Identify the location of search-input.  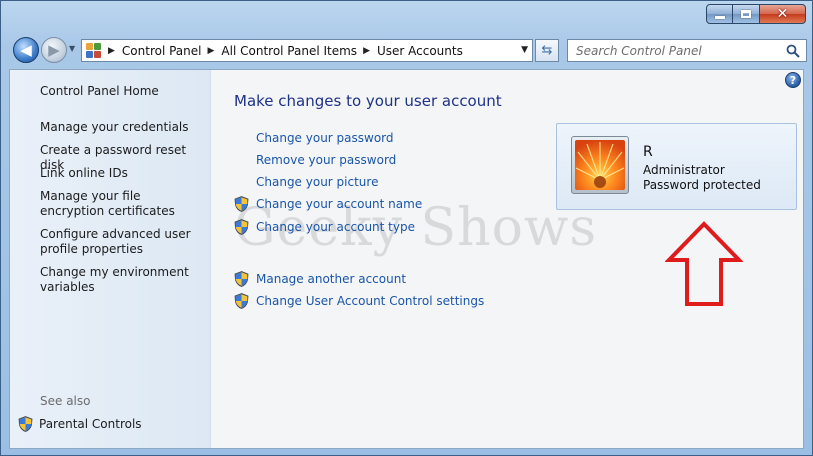
(681, 50).